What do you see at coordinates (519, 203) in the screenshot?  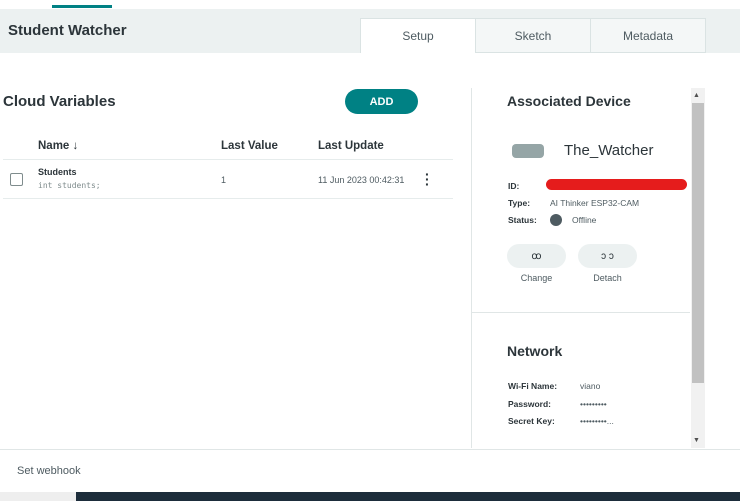 I see `type-label: Type:` at bounding box center [519, 203].